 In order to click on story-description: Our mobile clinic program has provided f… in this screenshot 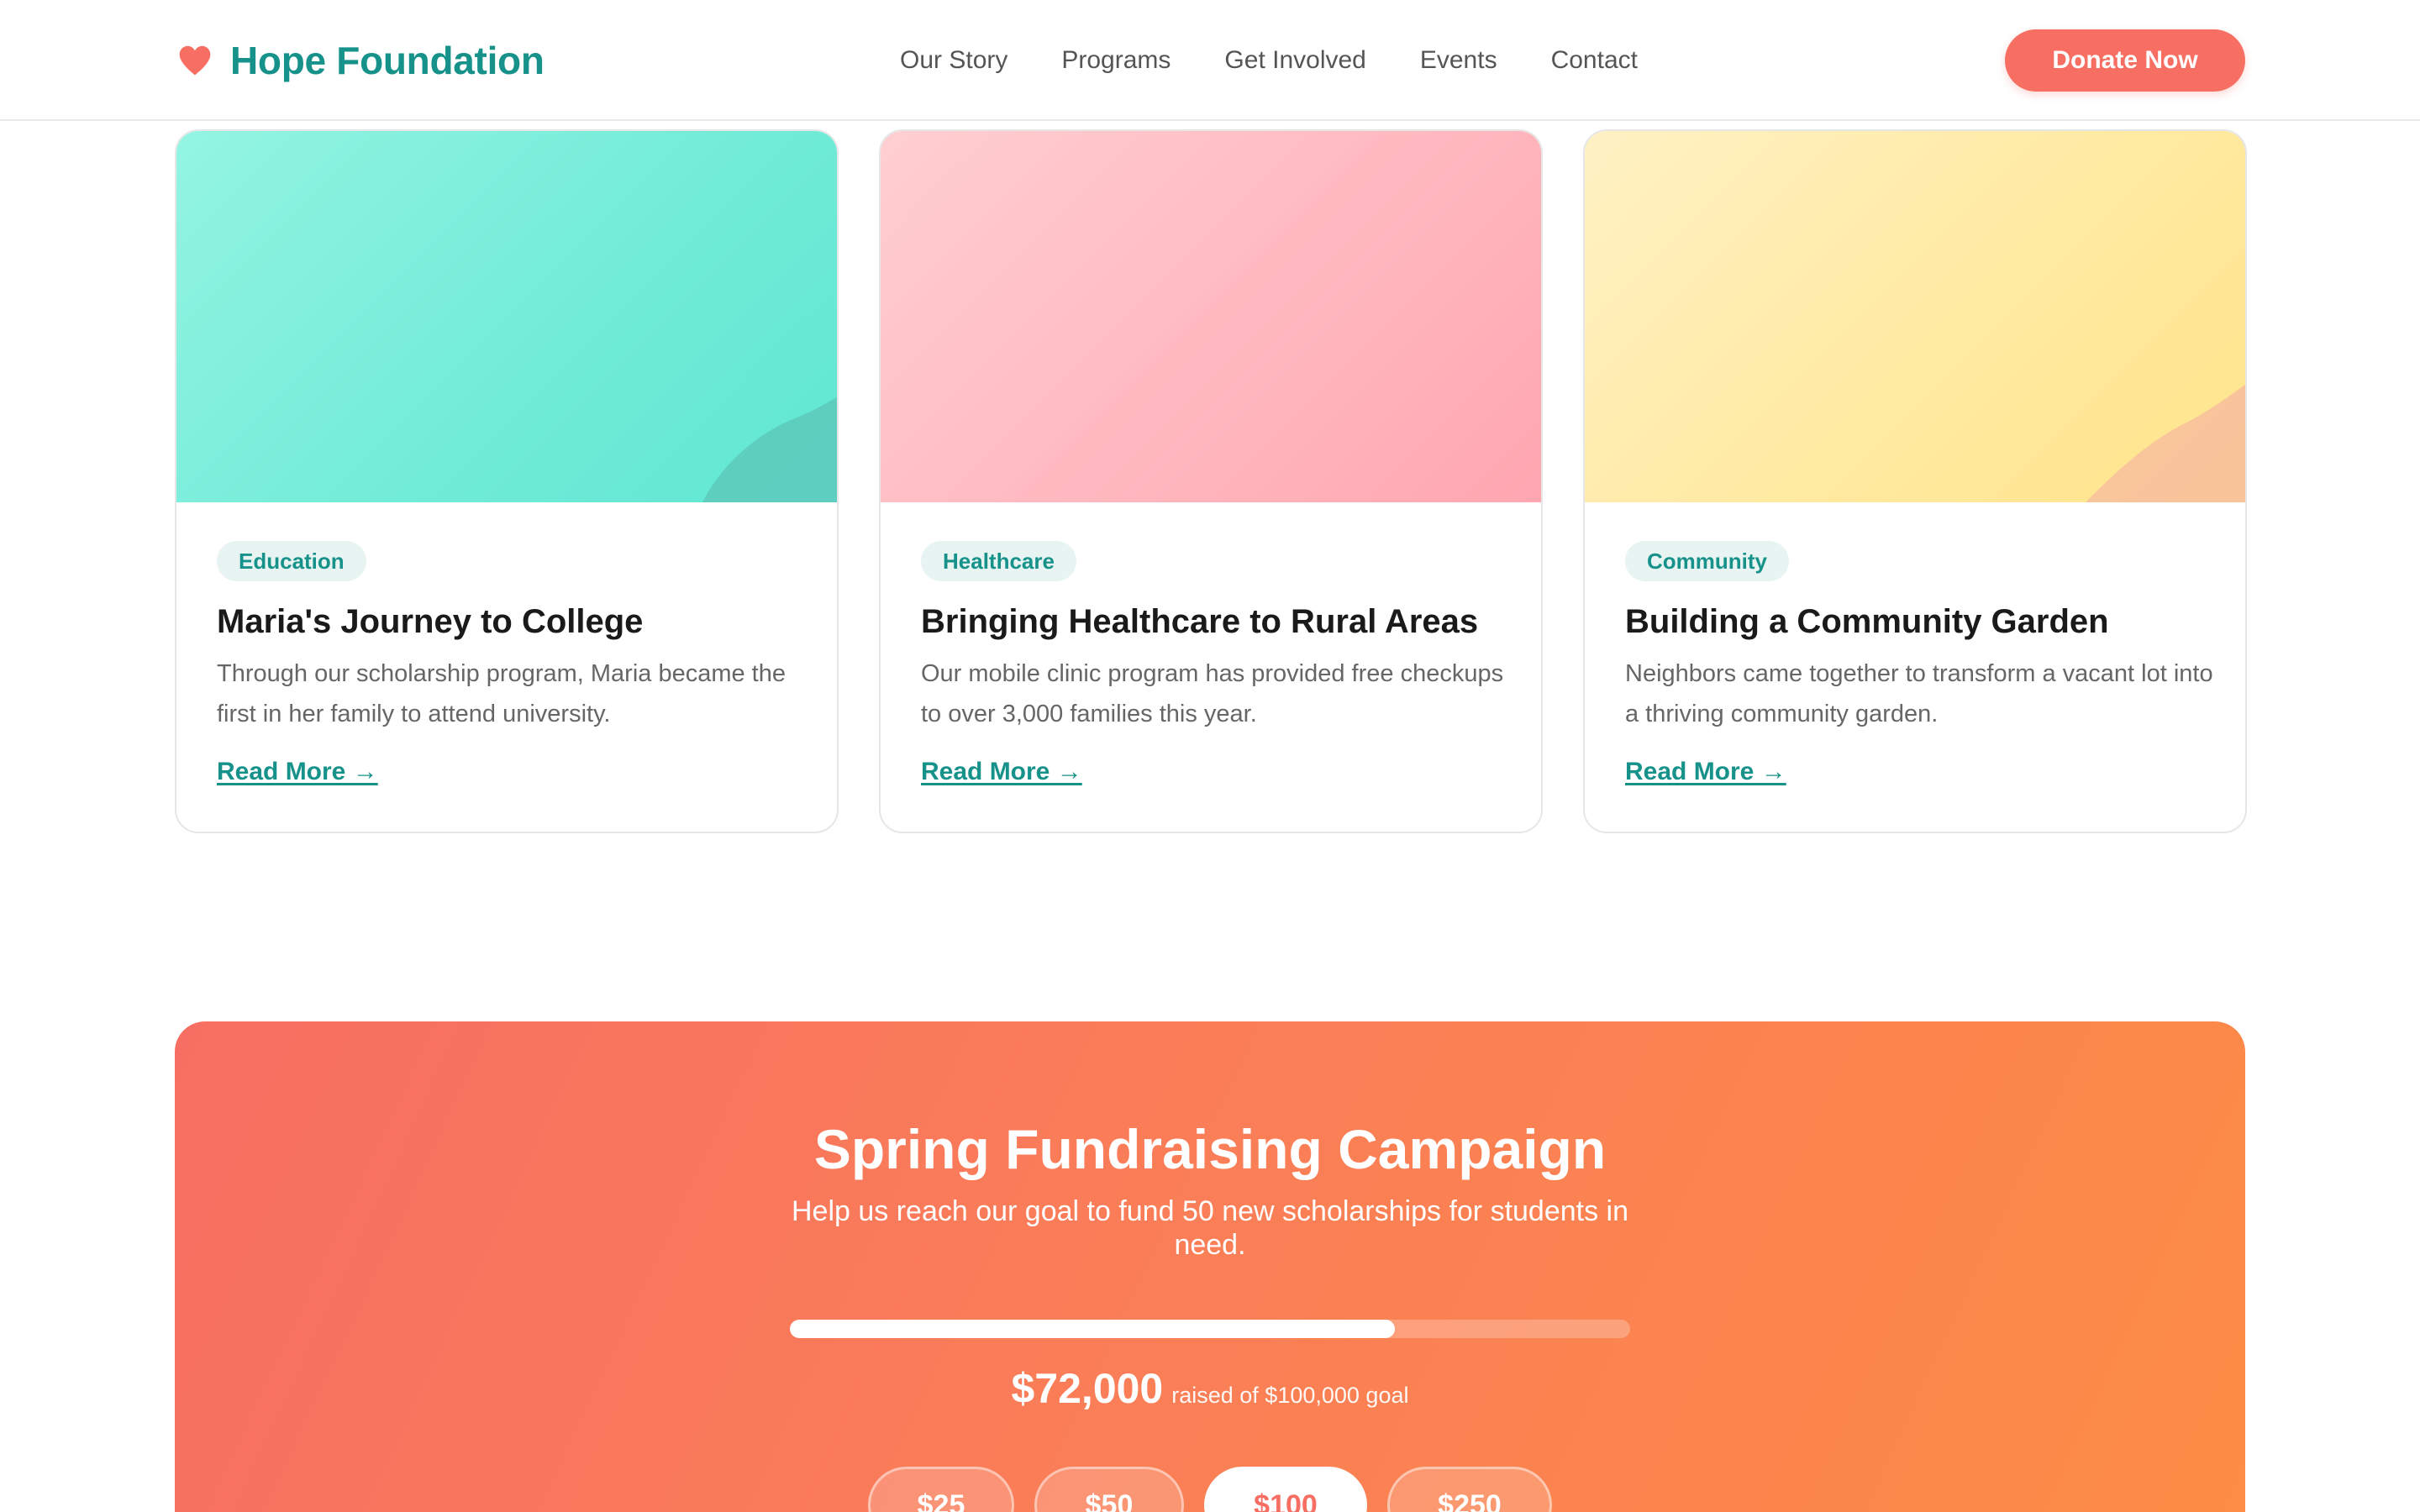, I will do `click(1212, 693)`.